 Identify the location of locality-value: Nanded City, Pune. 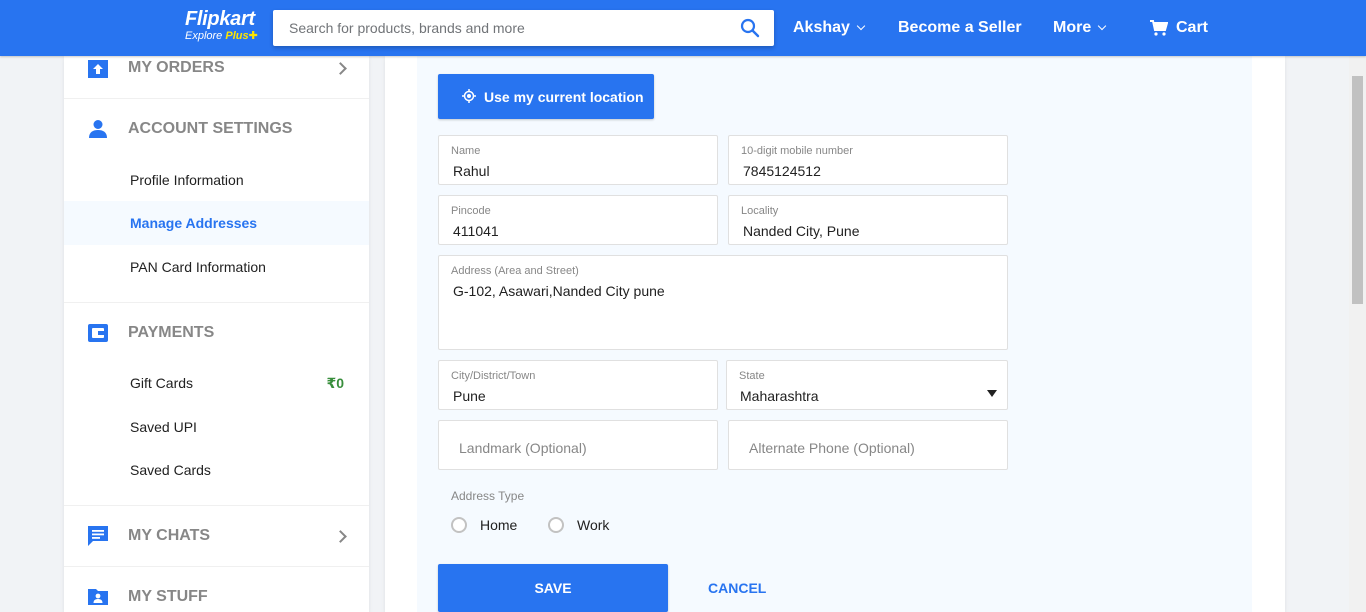
(801, 231).